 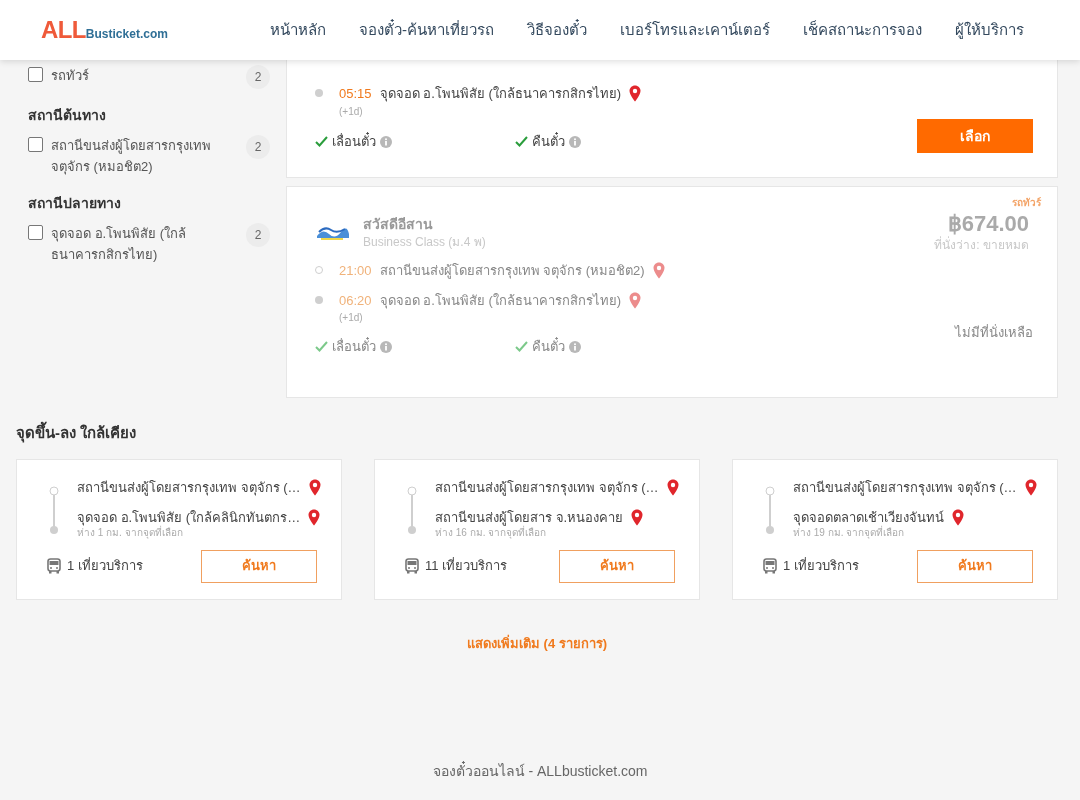 I want to click on sold-out-status: ไม่มีที่นั่งเหลือ, so click(x=994, y=332).